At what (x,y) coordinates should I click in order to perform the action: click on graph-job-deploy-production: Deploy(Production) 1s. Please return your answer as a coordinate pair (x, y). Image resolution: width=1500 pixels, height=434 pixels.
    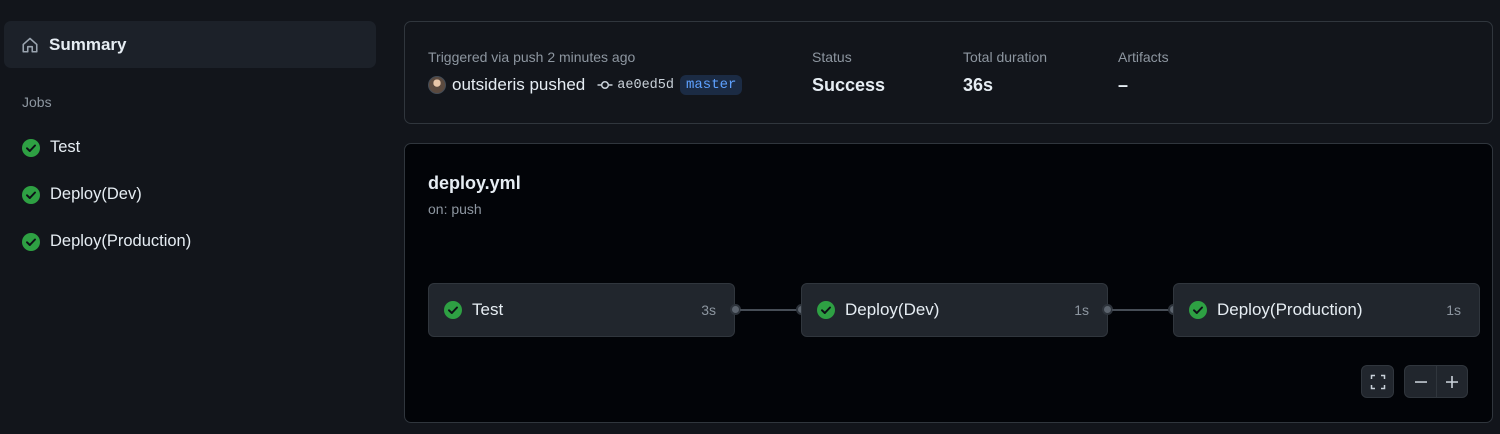
    Looking at the image, I should click on (1326, 310).